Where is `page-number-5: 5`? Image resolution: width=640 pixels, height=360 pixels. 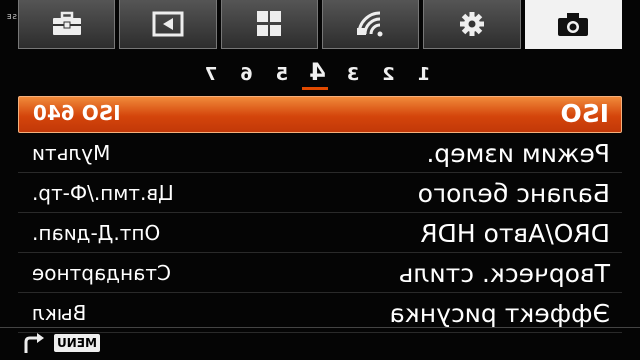 page-number-5: 5 is located at coordinates (282, 74).